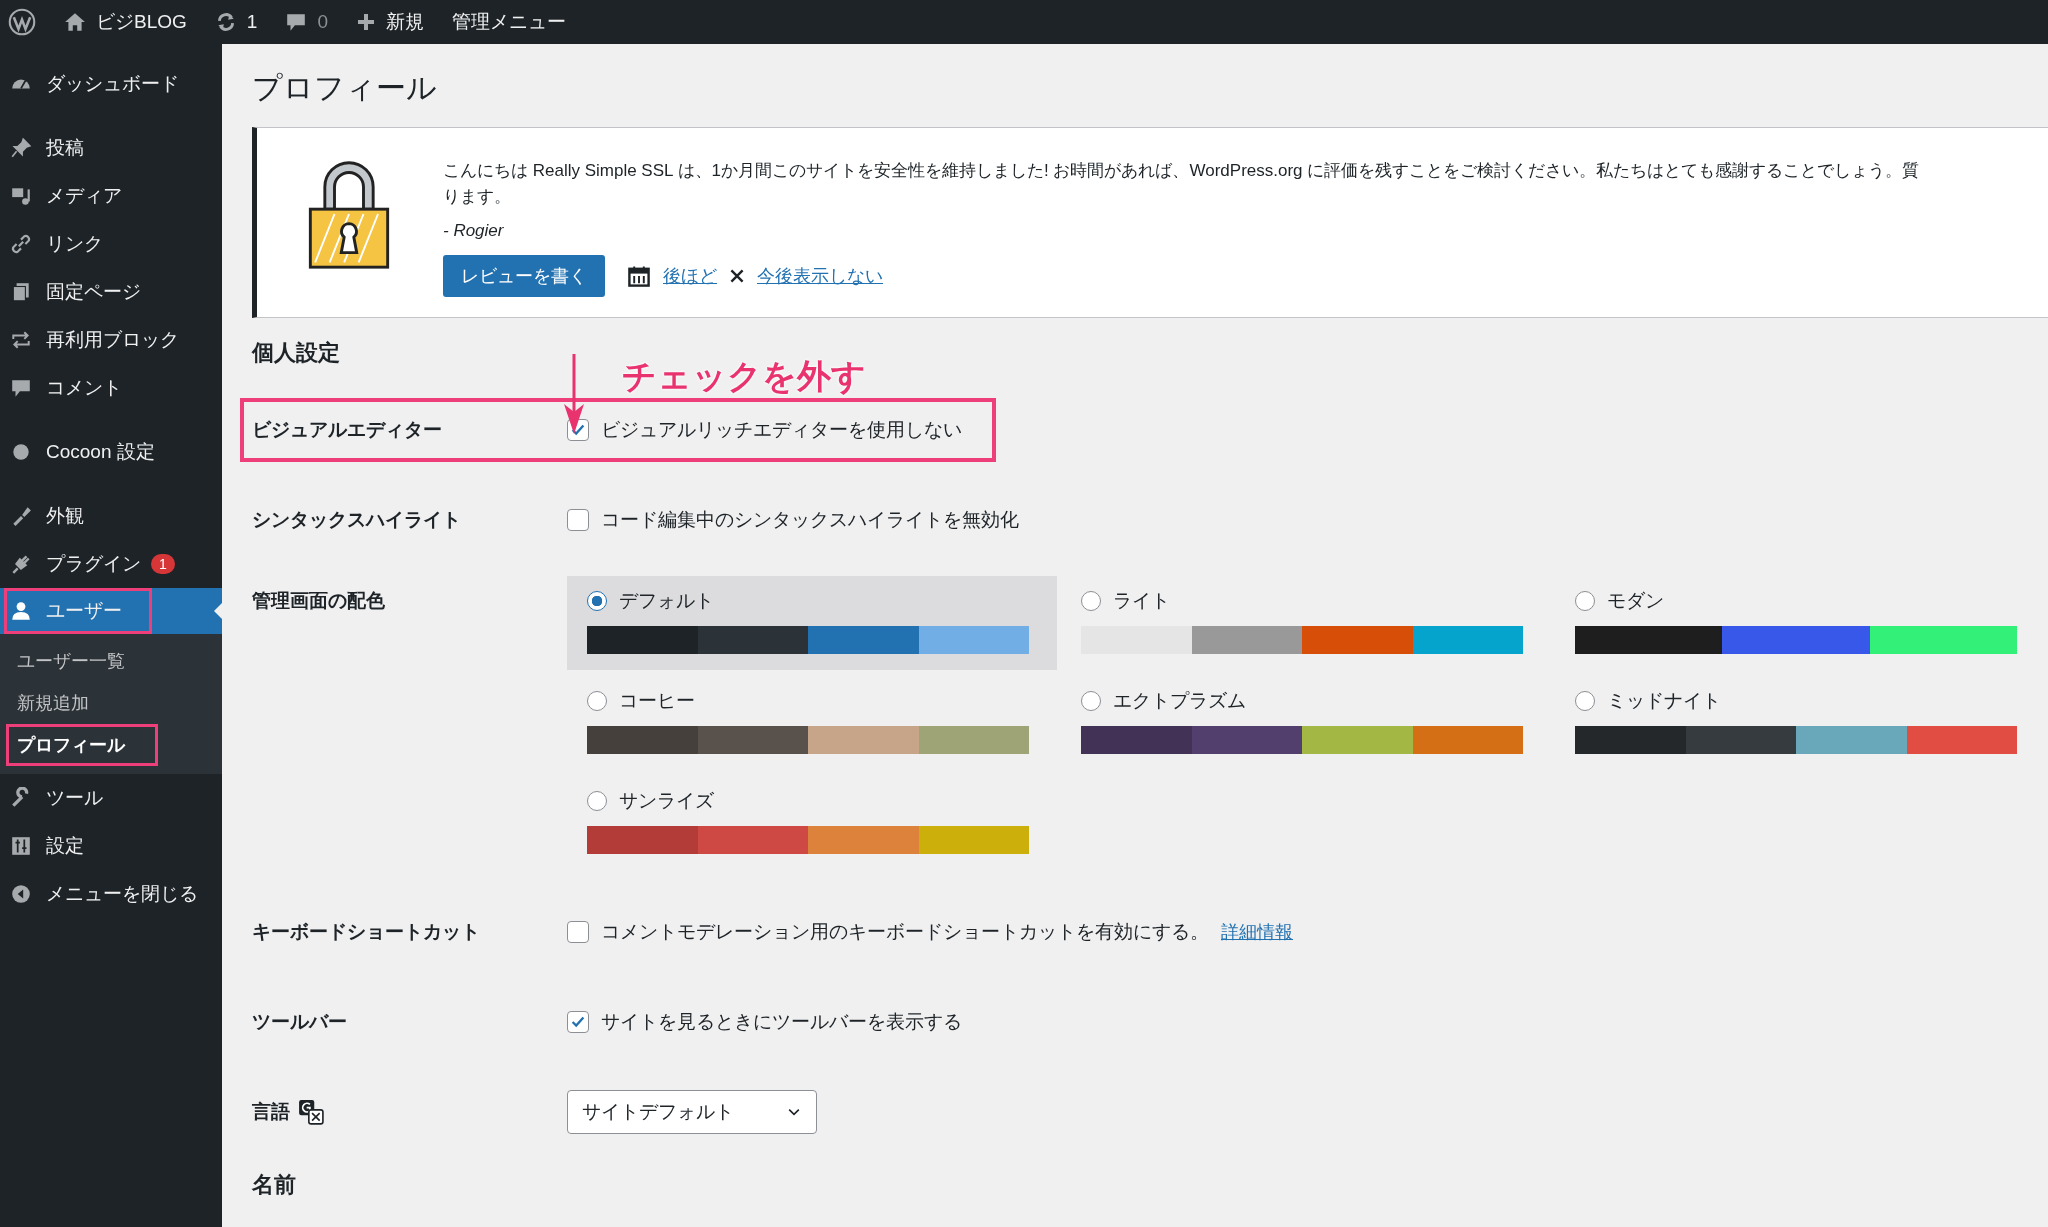 This screenshot has width=2048, height=1227. I want to click on scheme-name: エクトプラズム, so click(1179, 700).